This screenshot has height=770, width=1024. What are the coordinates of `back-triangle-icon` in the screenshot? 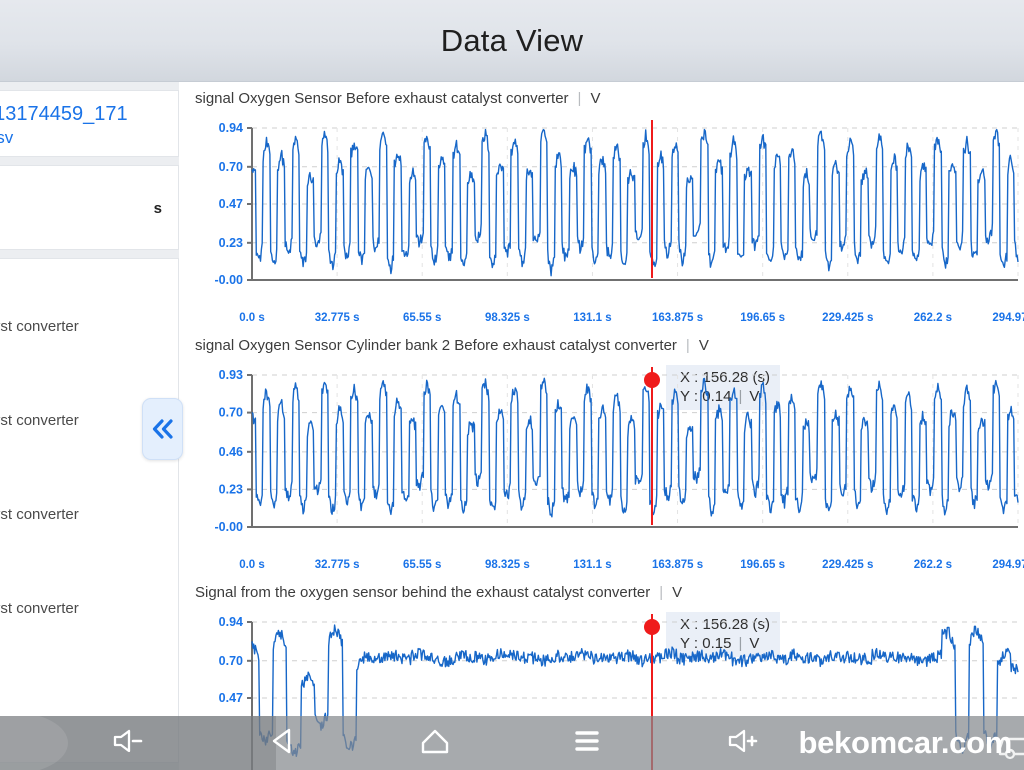 It's located at (284, 743).